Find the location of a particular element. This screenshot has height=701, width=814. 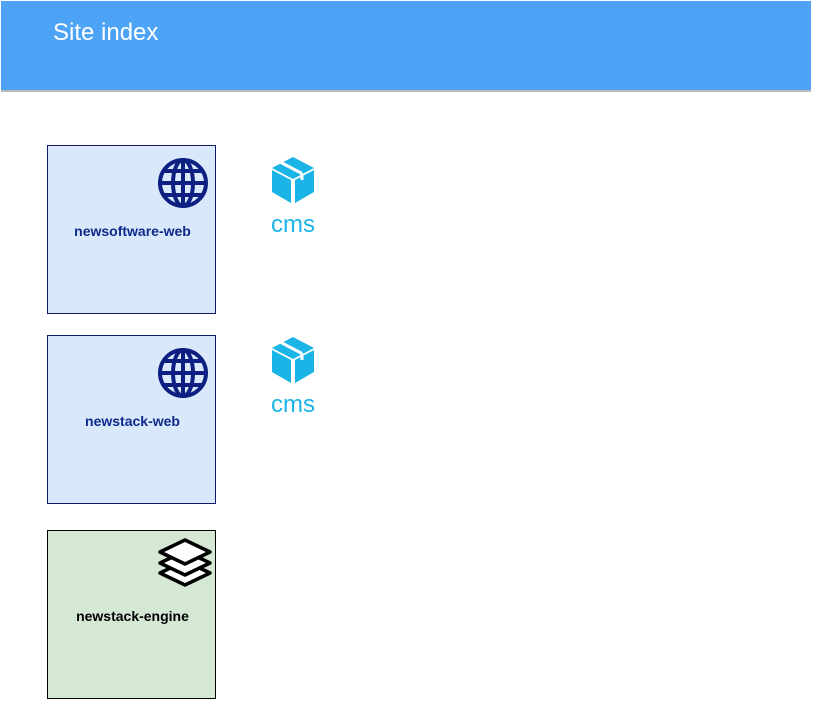

page-header: Site index is located at coordinates (406, 46).